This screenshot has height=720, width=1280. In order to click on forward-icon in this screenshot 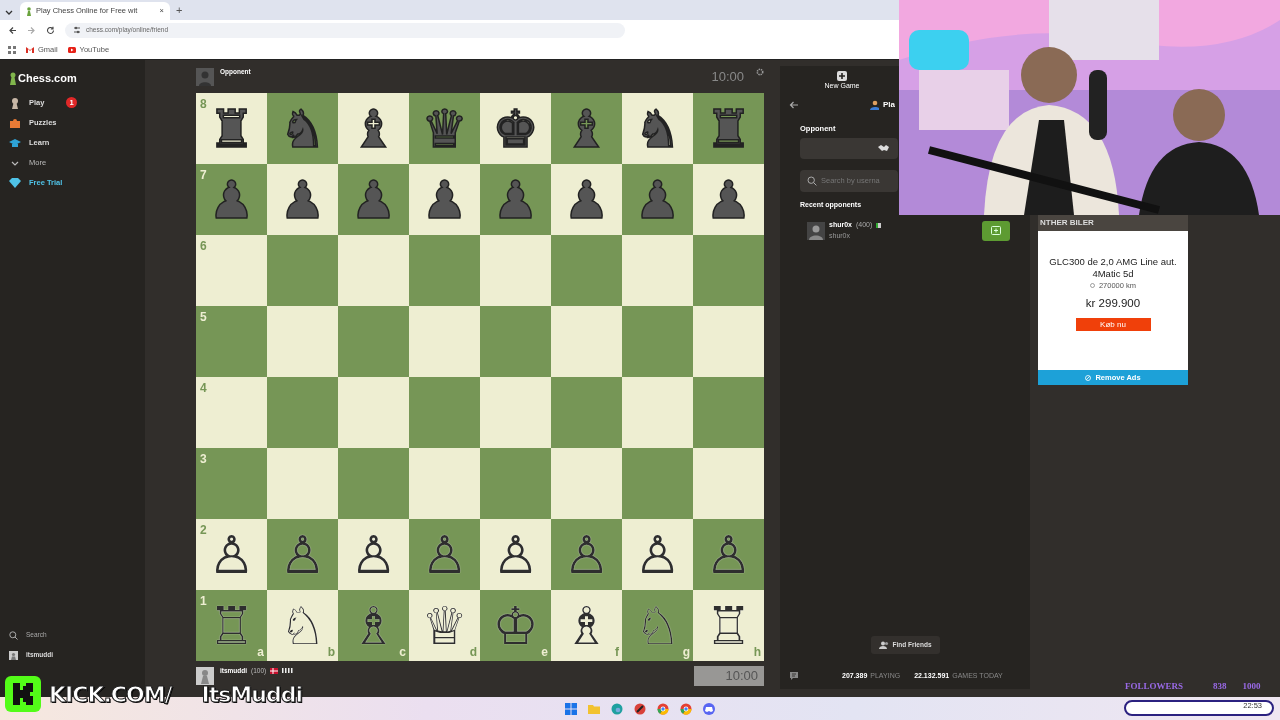, I will do `click(31, 30)`.